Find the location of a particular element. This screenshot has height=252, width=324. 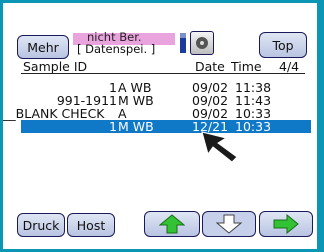

cell-type: M WB is located at coordinates (136, 126).